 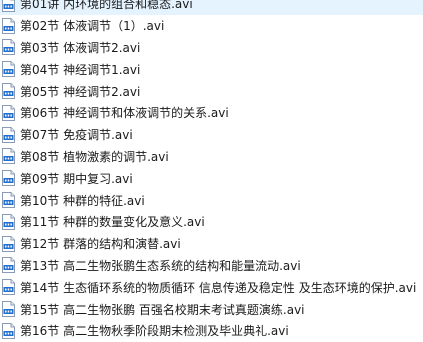 What do you see at coordinates (80, 91) in the screenshot?
I see `file-name: 第05节 神经调节2.avi` at bounding box center [80, 91].